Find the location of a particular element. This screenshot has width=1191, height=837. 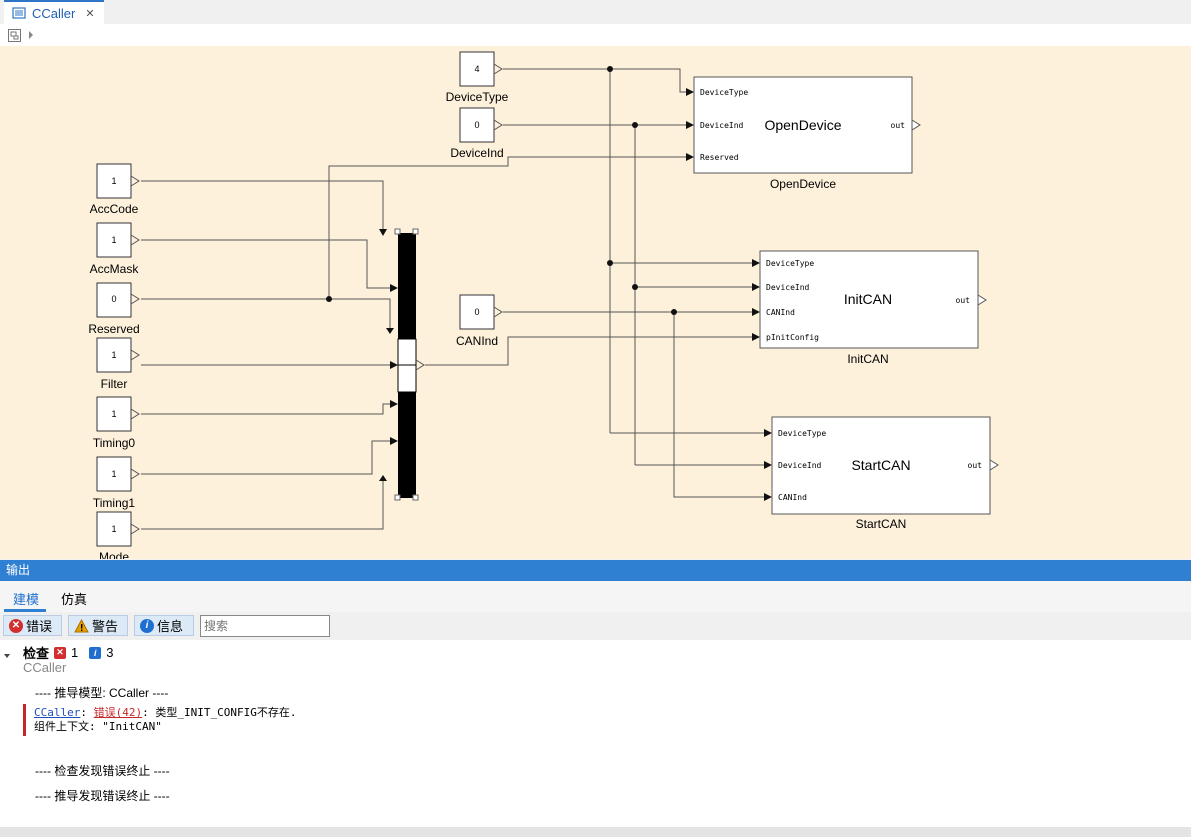

search-input is located at coordinates (265, 626).